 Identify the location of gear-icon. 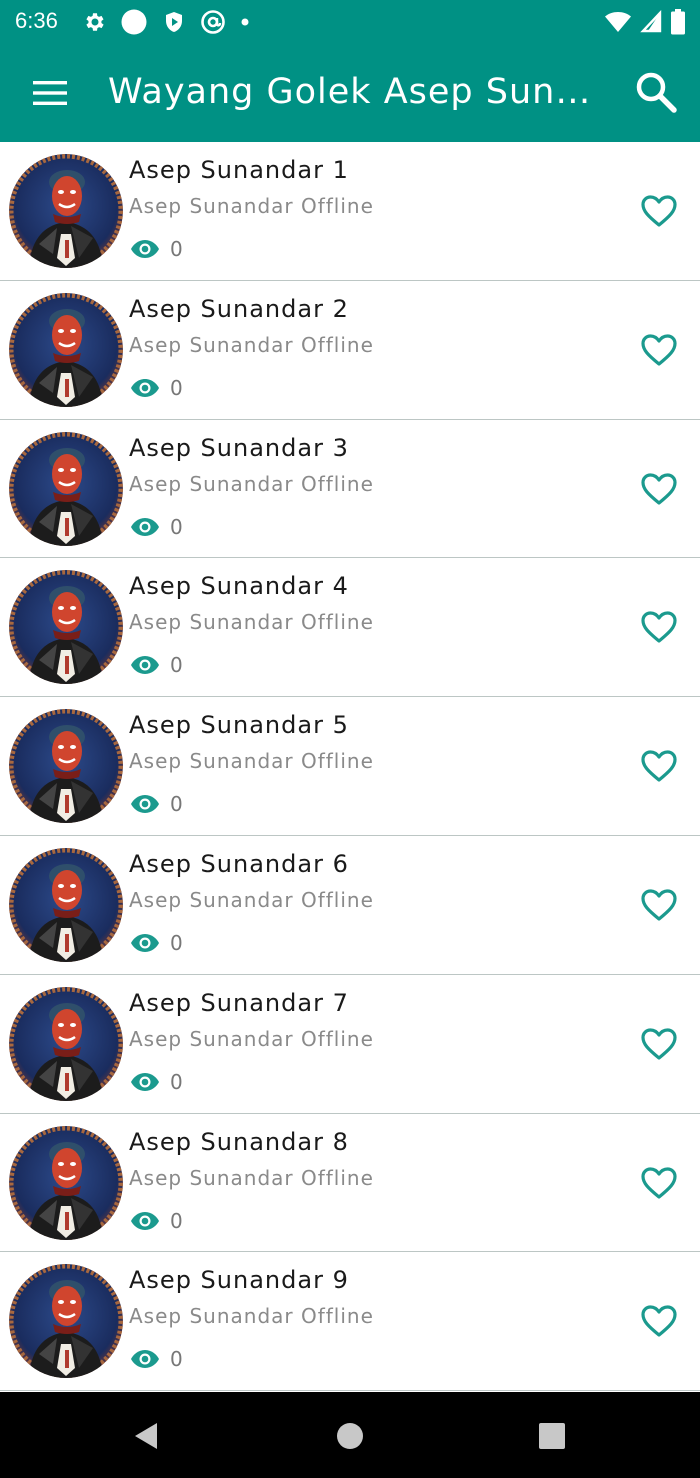
(95, 22).